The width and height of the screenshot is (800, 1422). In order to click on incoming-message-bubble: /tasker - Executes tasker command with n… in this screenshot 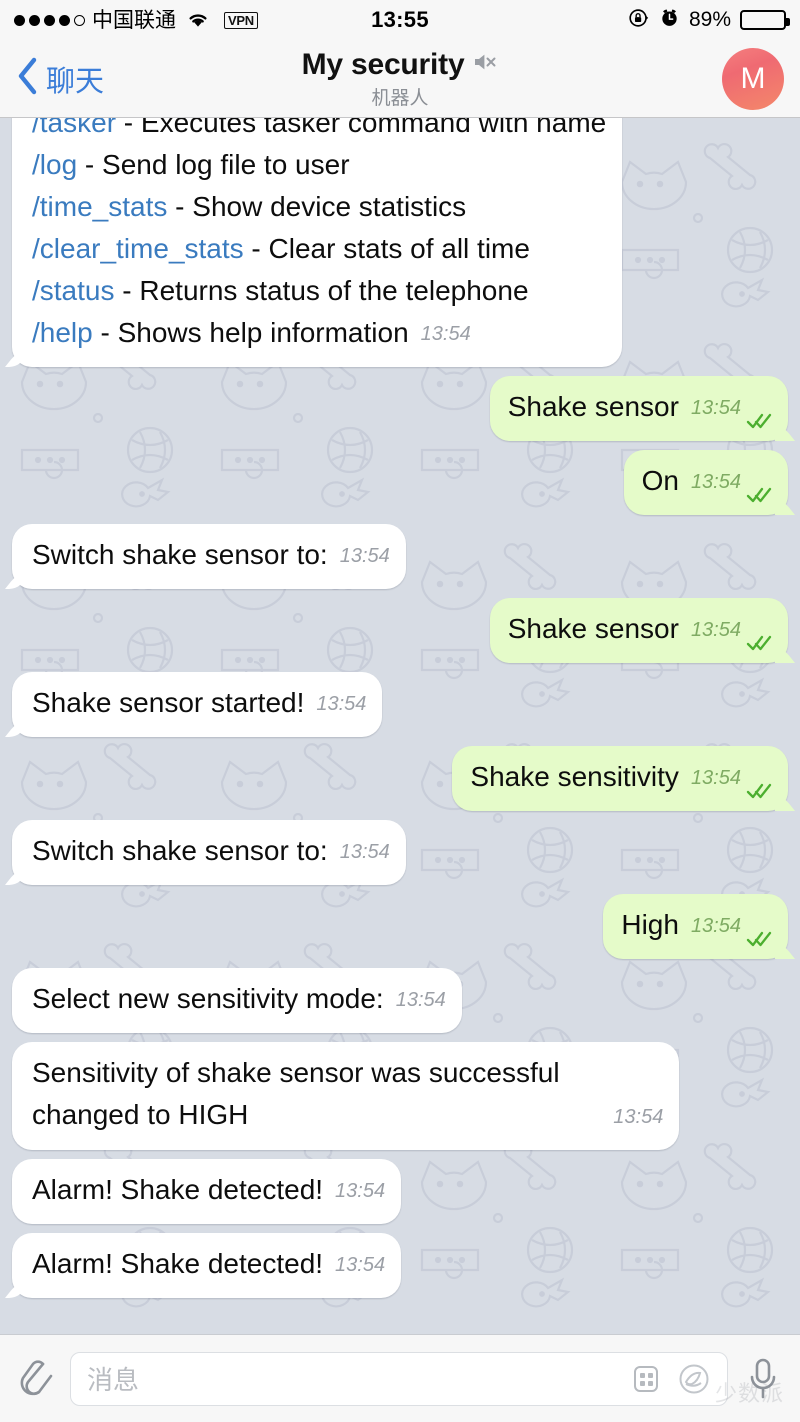, I will do `click(317, 242)`.